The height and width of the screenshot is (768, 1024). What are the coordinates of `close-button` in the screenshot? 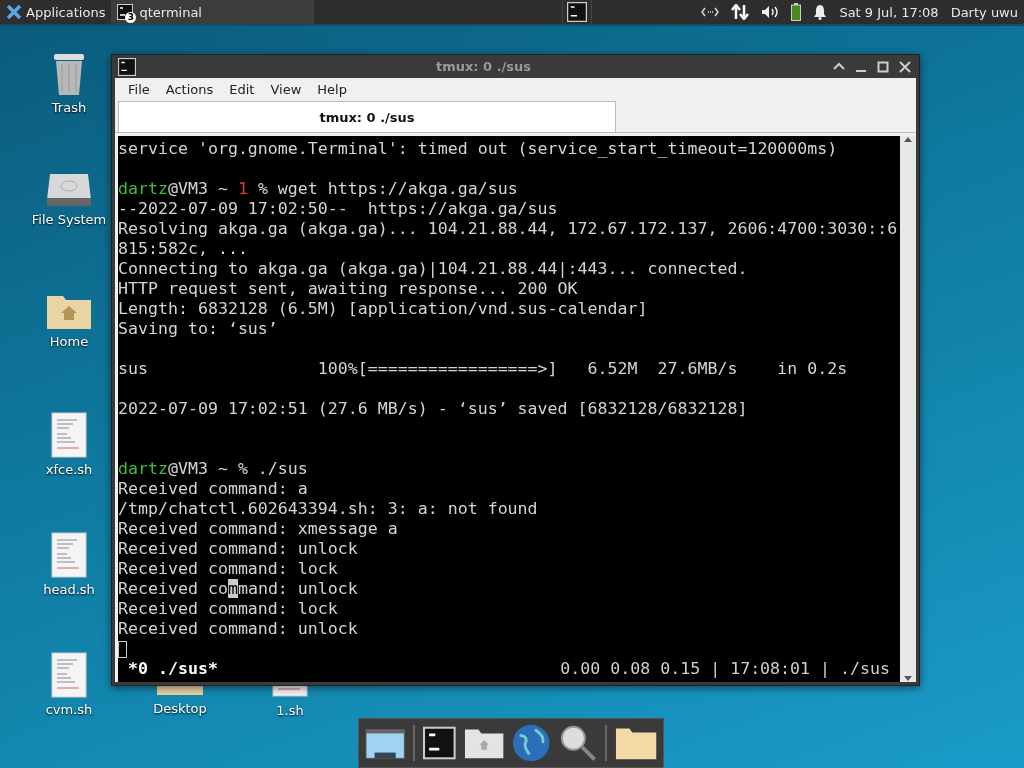 It's located at (905, 66).